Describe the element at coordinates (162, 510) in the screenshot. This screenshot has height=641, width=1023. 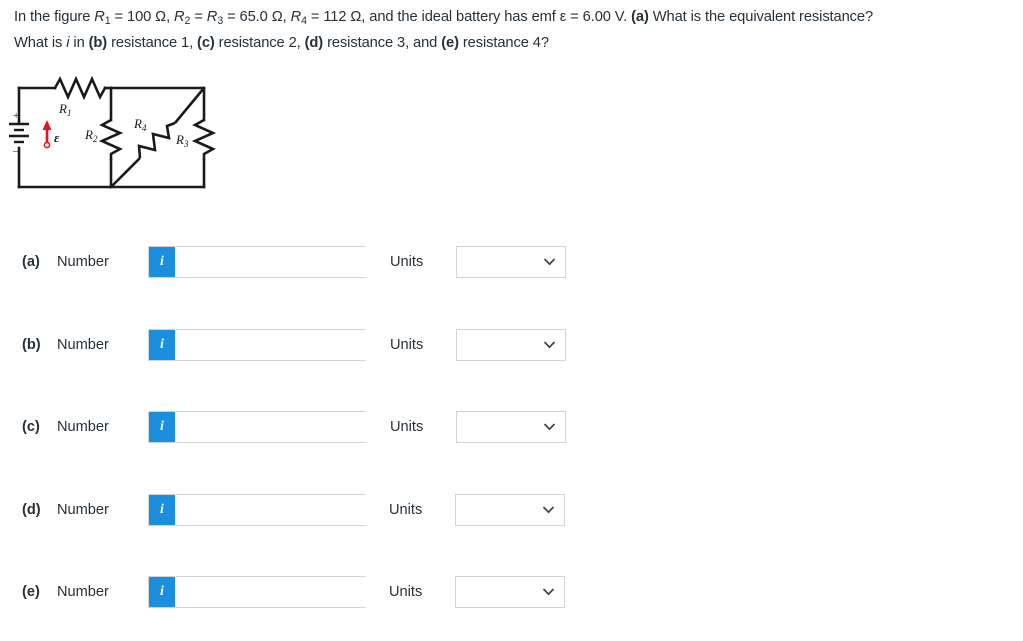
I see `info-icon-d: i` at that location.